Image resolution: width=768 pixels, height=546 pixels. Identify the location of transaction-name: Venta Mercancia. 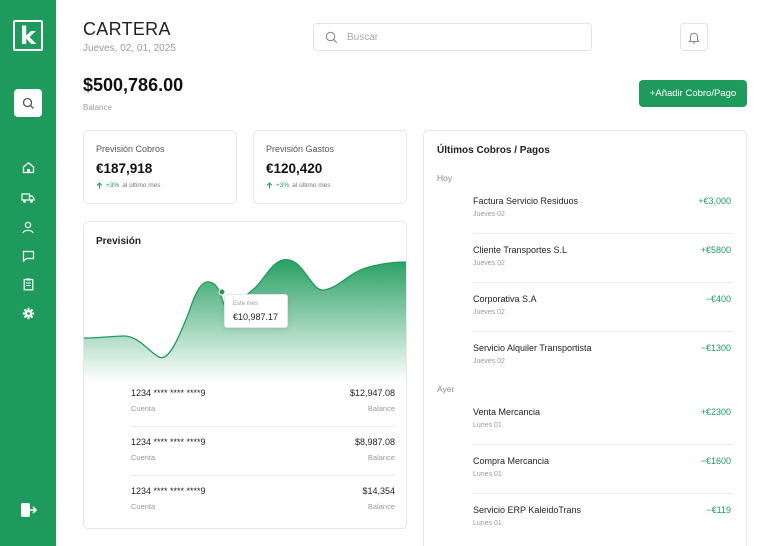
(507, 412).